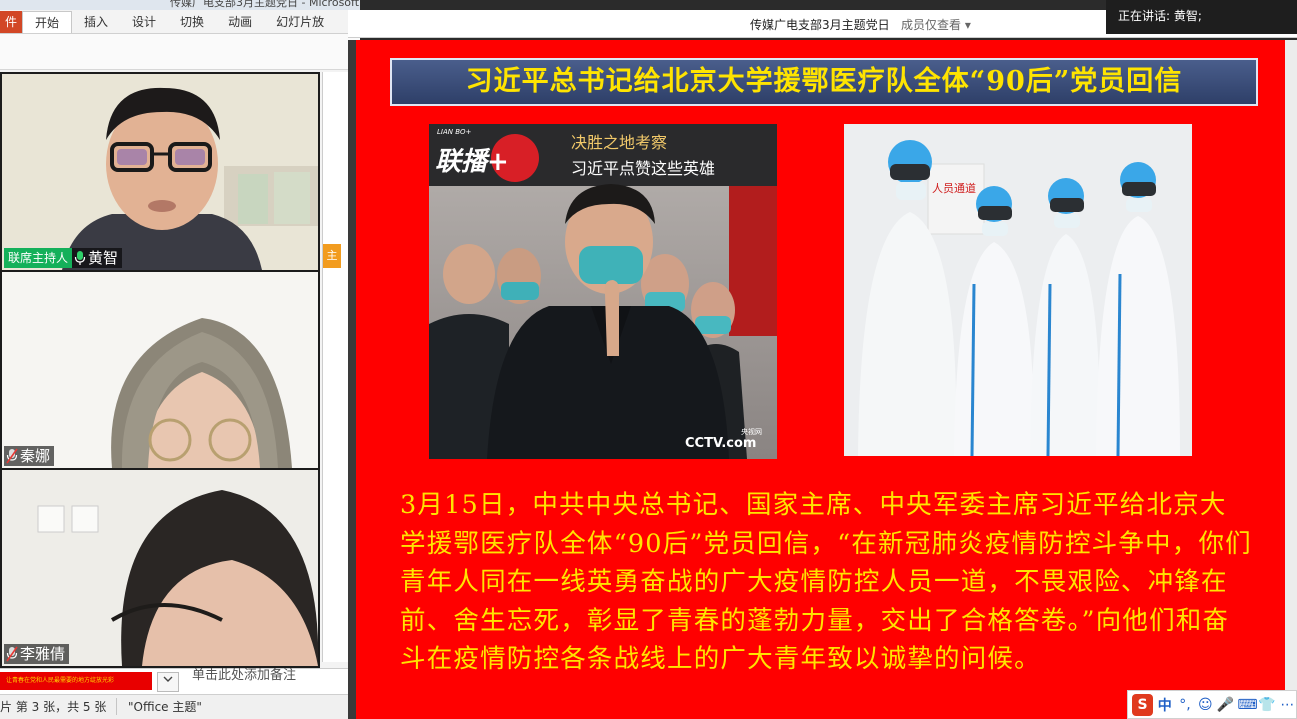  Describe the element at coordinates (332, 256) in the screenshot. I see `peek-tag: 主` at that location.